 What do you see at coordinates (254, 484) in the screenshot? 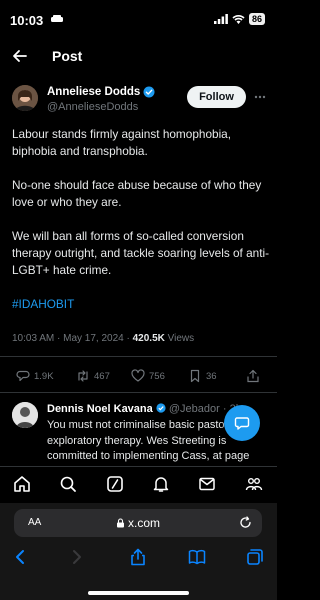
I see `communities-icon` at bounding box center [254, 484].